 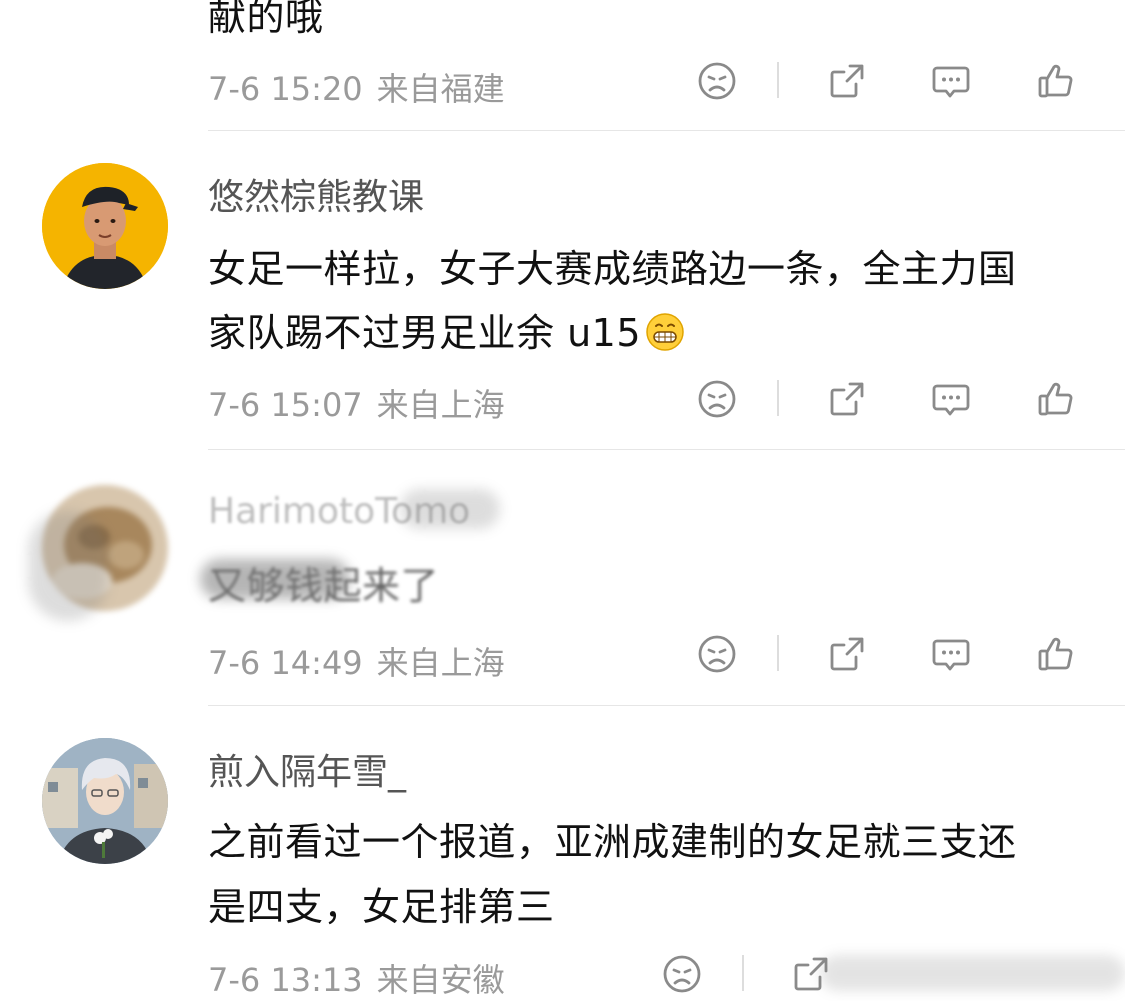 What do you see at coordinates (316, 194) in the screenshot?
I see `username: 悠然棕熊教课` at bounding box center [316, 194].